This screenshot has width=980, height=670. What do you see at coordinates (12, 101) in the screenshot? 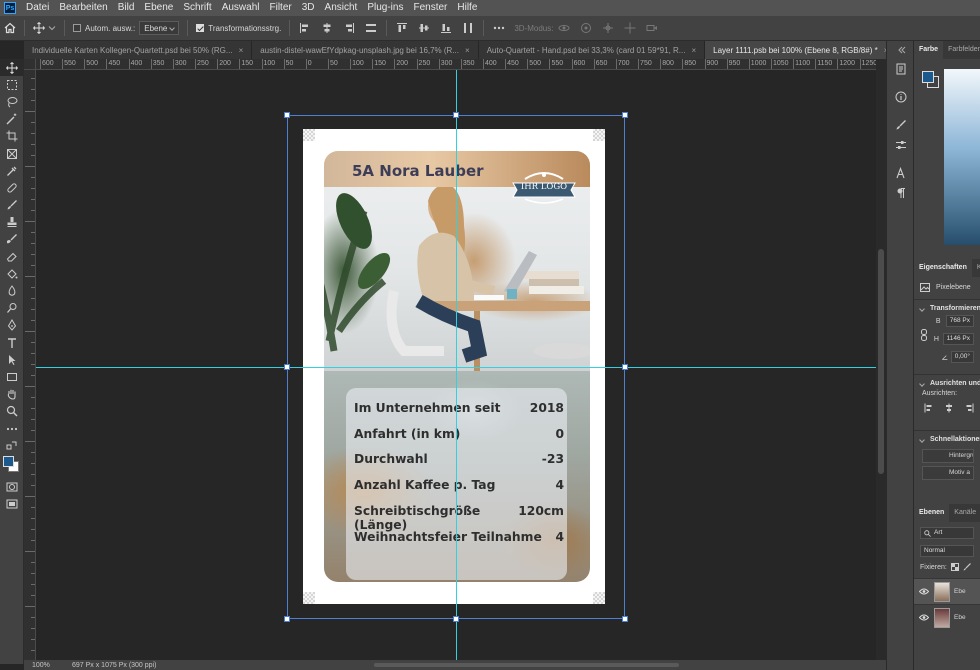
I see `tool-lasso` at bounding box center [12, 101].